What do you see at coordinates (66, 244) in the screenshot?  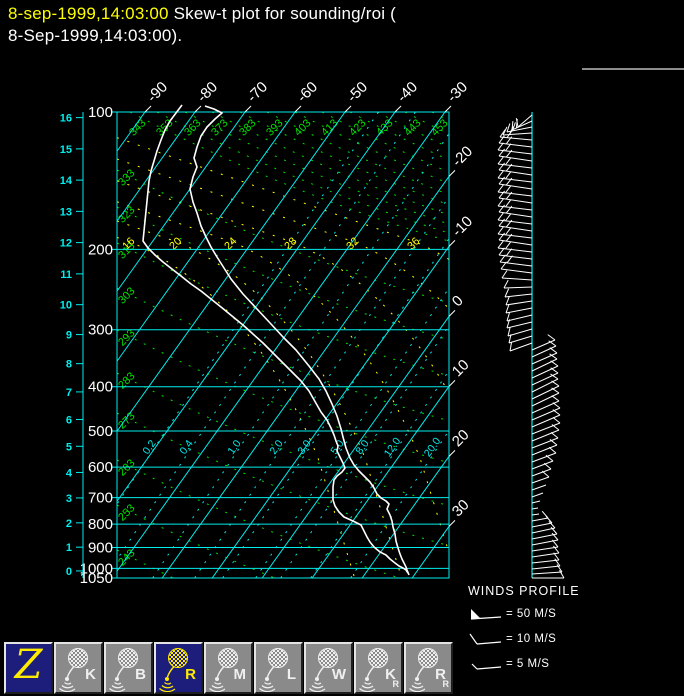 I see `svg-text: 12` at bounding box center [66, 244].